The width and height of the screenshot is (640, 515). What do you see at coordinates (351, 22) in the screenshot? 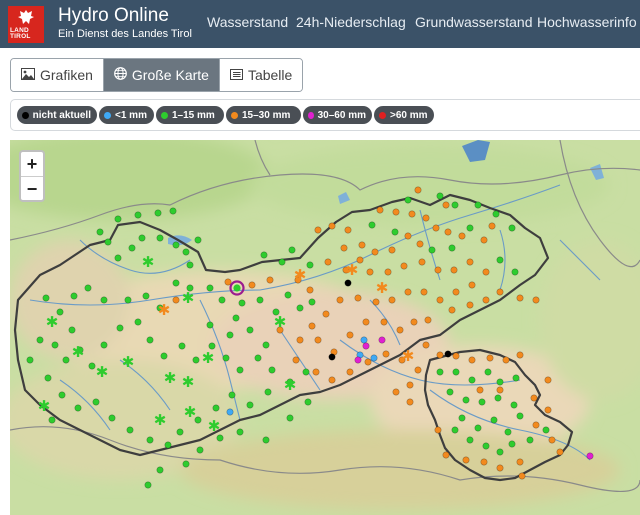
I see `nav-24h-niederschlag: 24h-Niederschlag` at bounding box center [351, 22].